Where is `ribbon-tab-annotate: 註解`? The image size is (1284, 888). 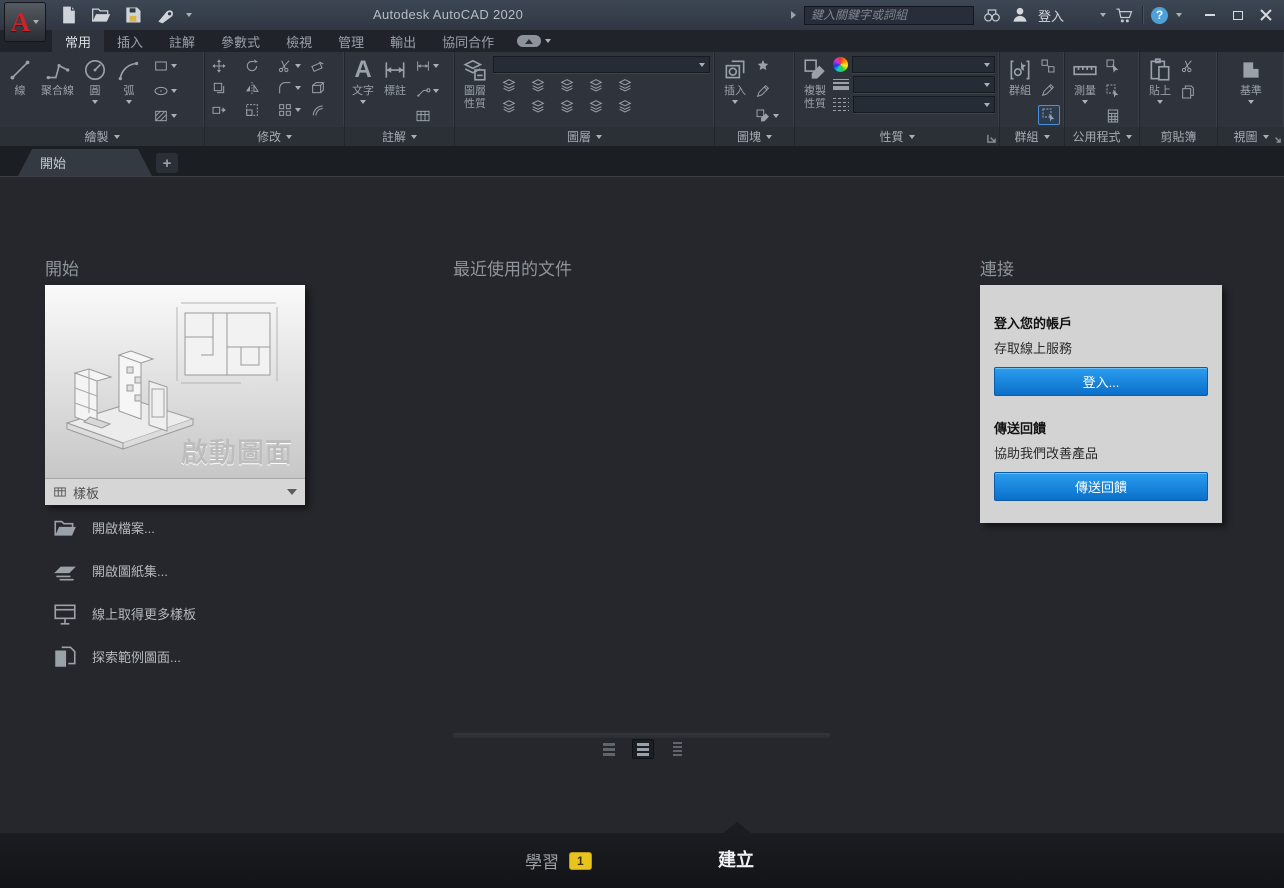 ribbon-tab-annotate: 註解 is located at coordinates (182, 41).